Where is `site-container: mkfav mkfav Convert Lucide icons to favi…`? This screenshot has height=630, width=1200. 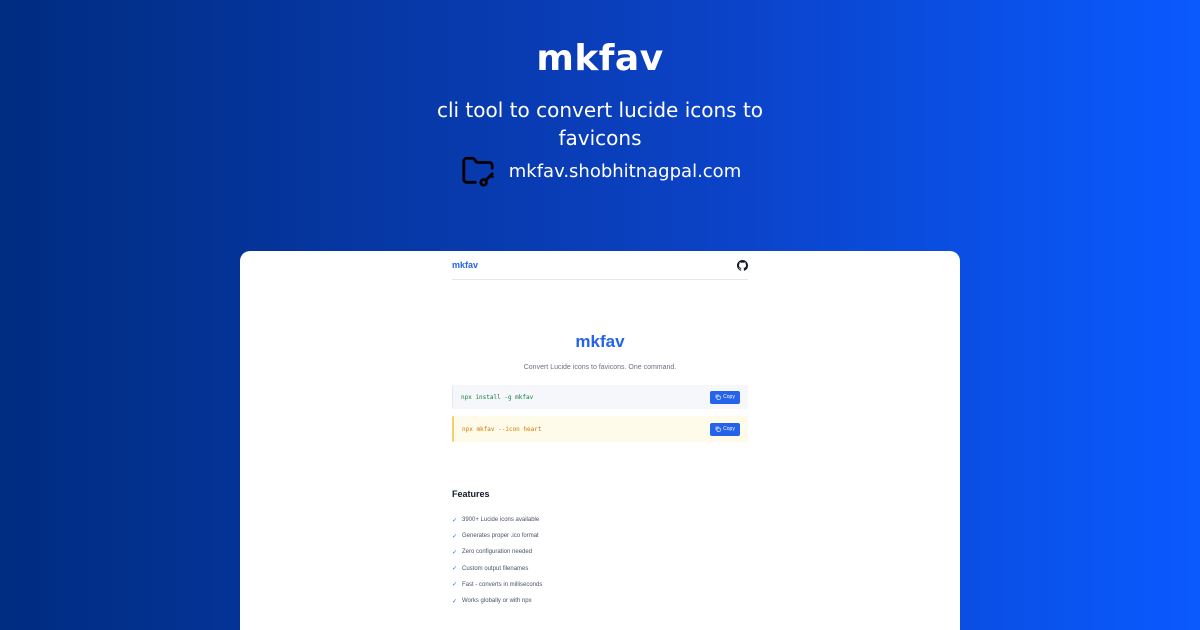 site-container: mkfav mkfav Convert Lucide icons to favi… is located at coordinates (600, 430).